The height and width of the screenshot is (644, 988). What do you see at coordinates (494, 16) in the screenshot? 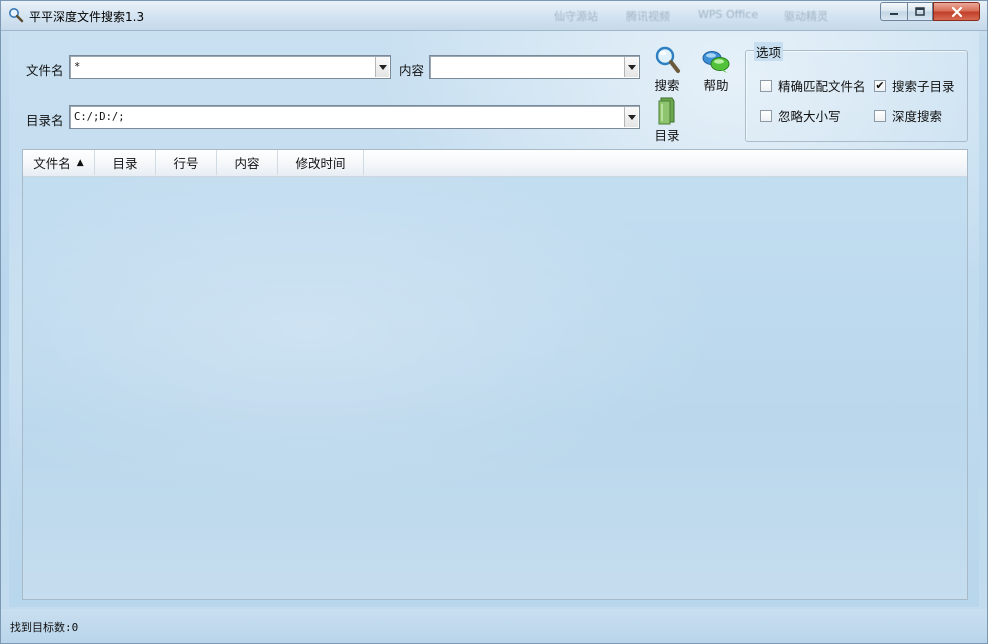
I see `title-bar: 平平深度文件搜索1.3 仙守源站 腾讯视频 WPS Office 驱动精灵` at bounding box center [494, 16].